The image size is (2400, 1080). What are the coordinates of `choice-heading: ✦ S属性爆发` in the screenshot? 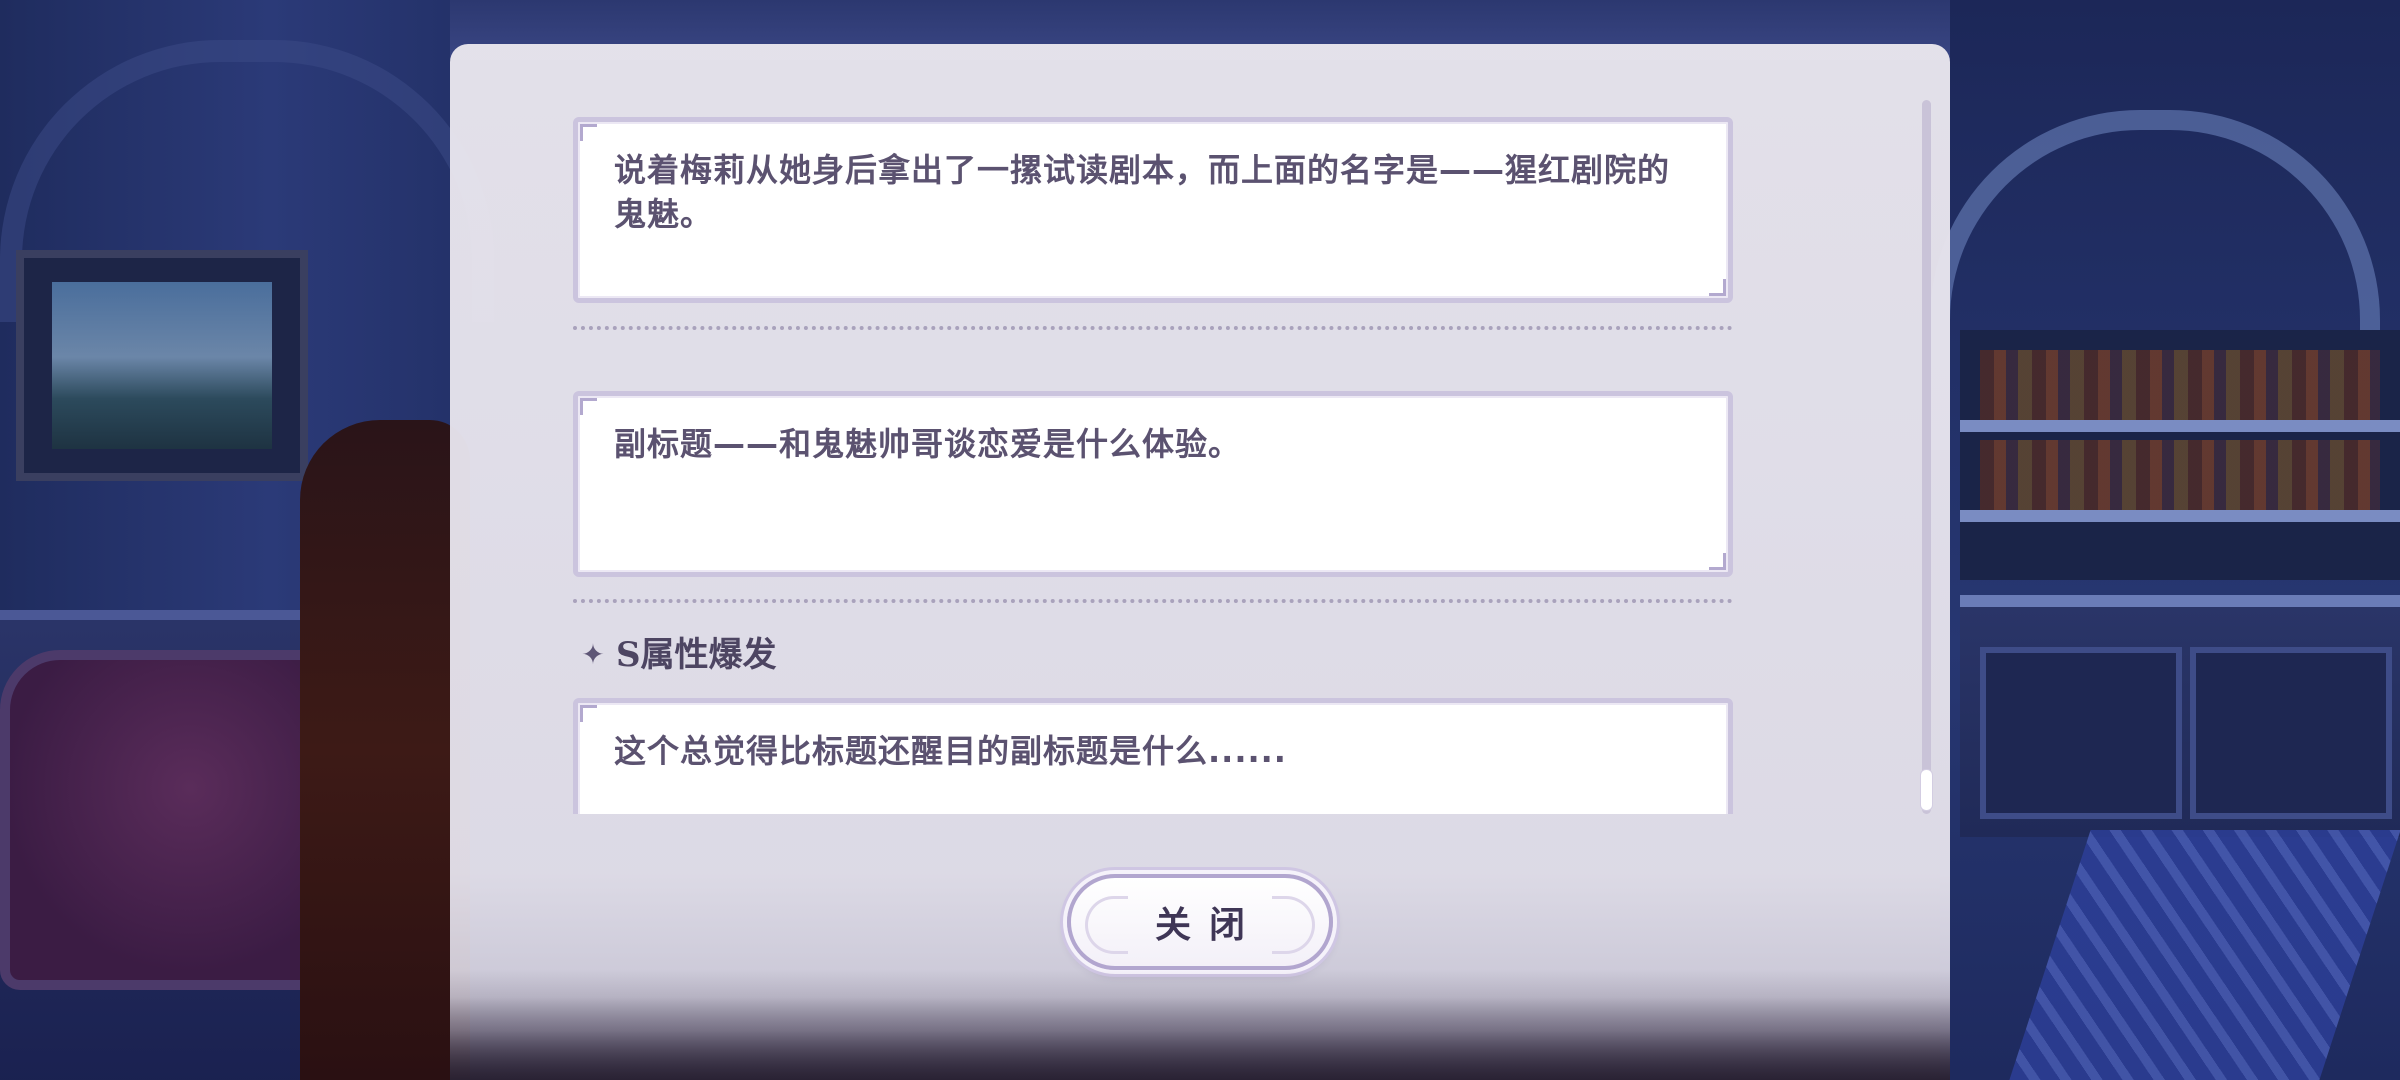 It's located at (677, 651).